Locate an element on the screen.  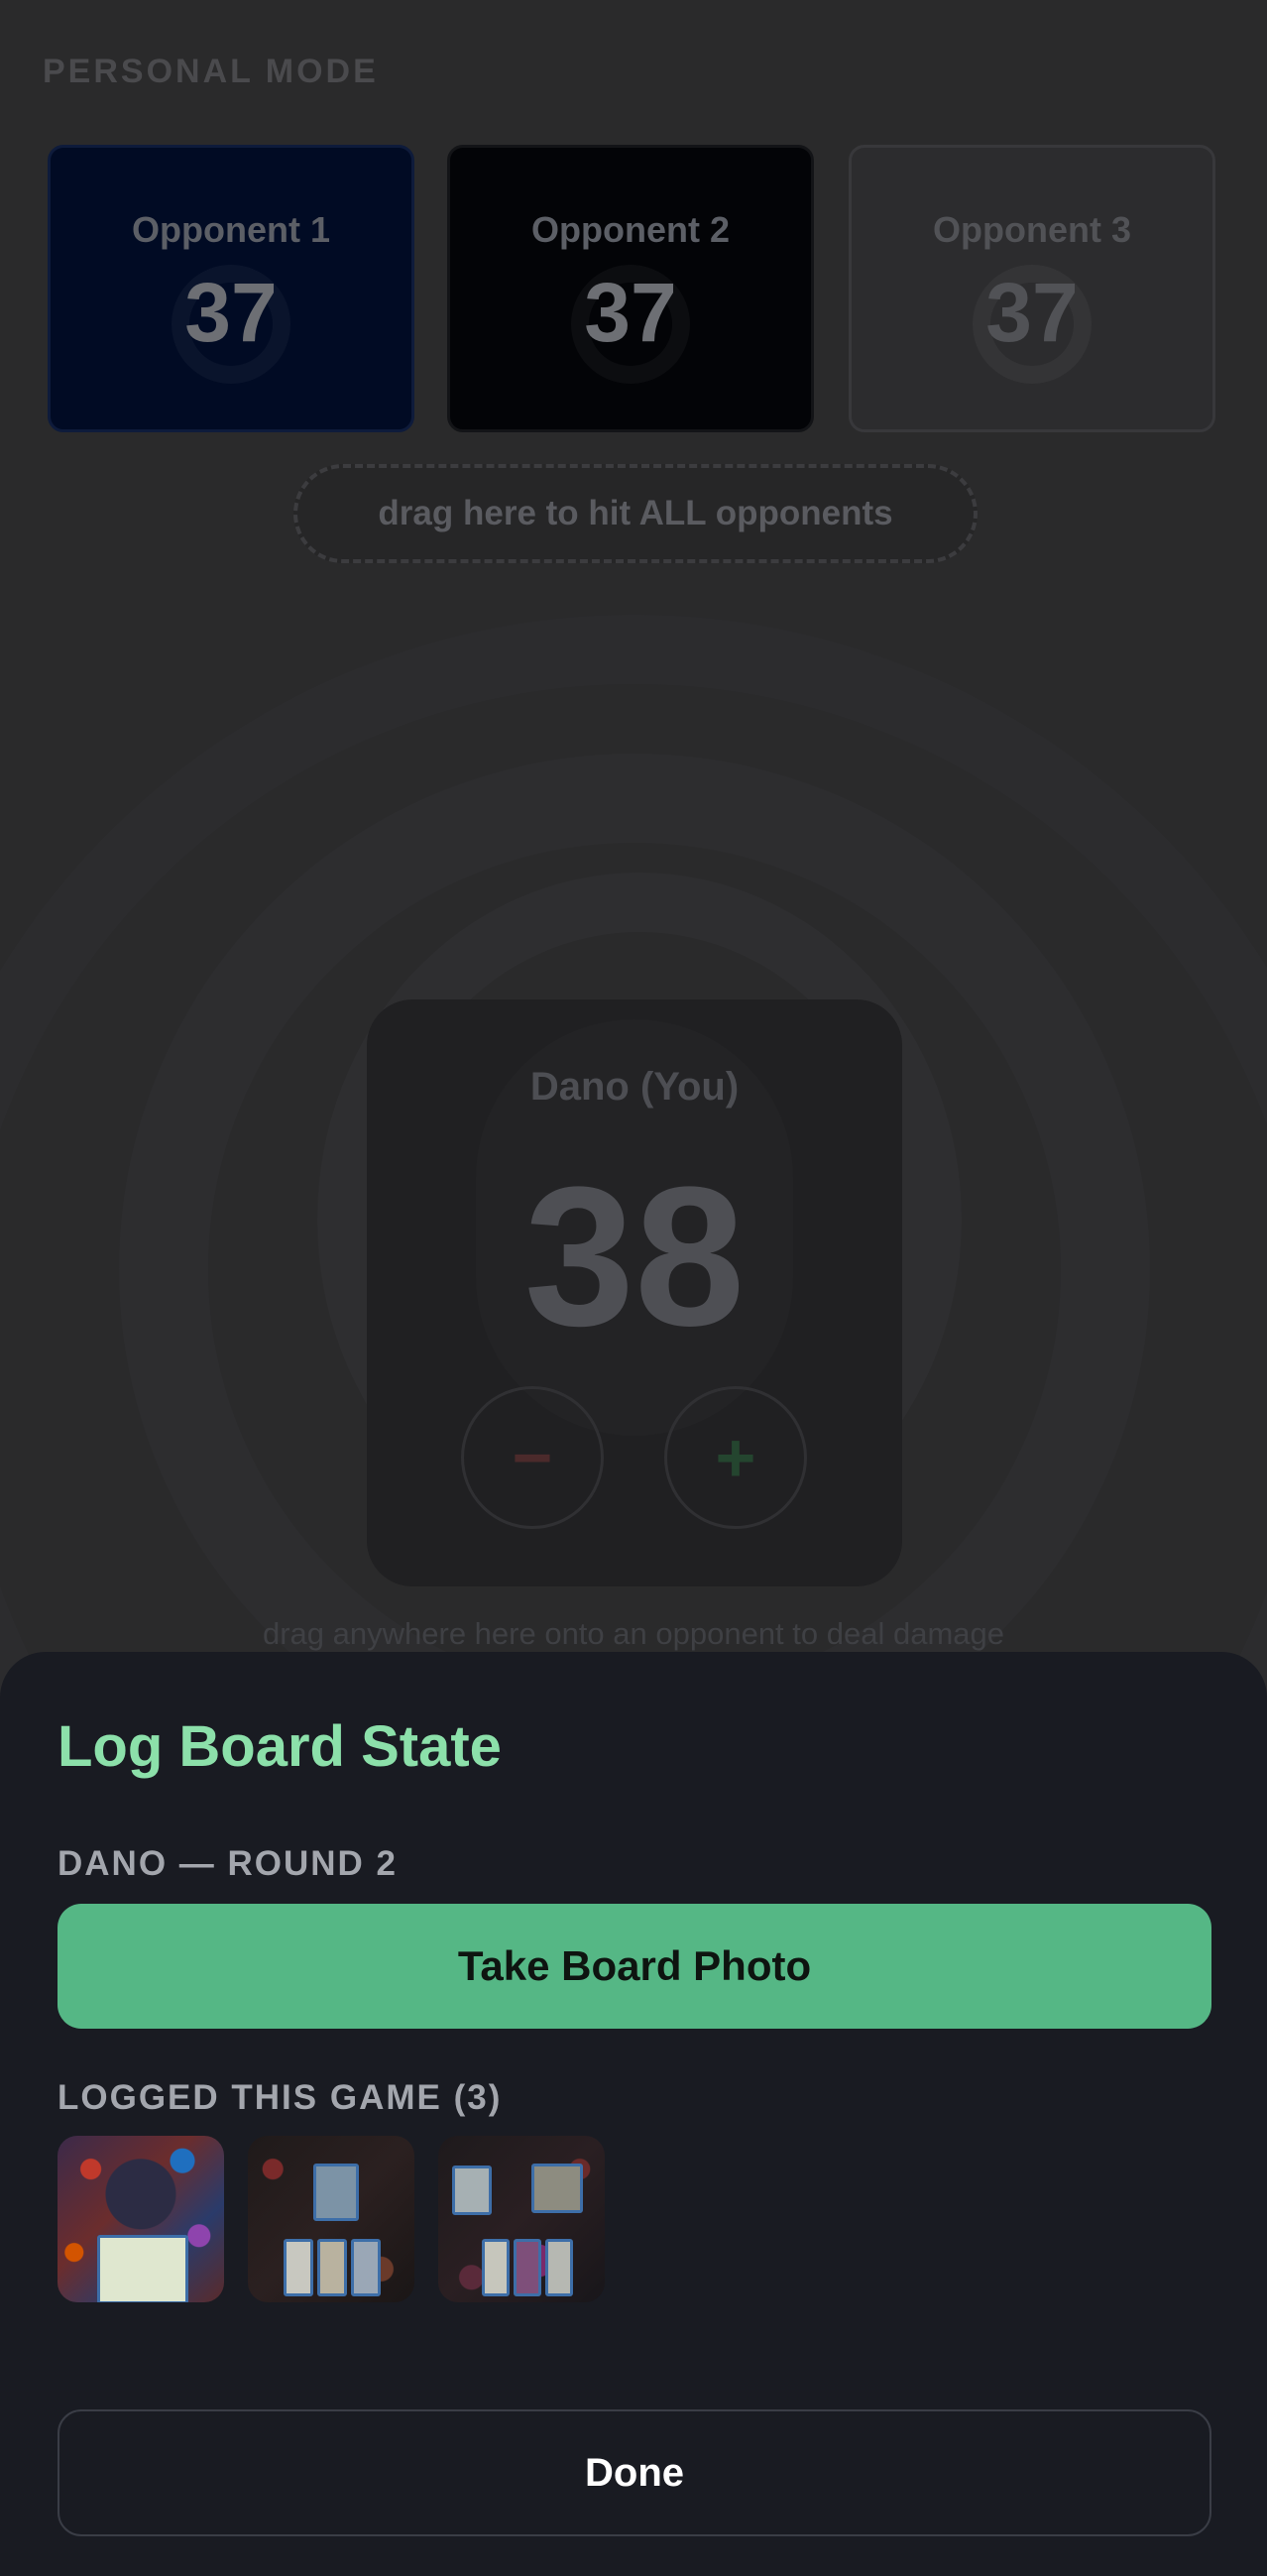
take-board-photo-button: Take Board Photo is located at coordinates (634, 1967).